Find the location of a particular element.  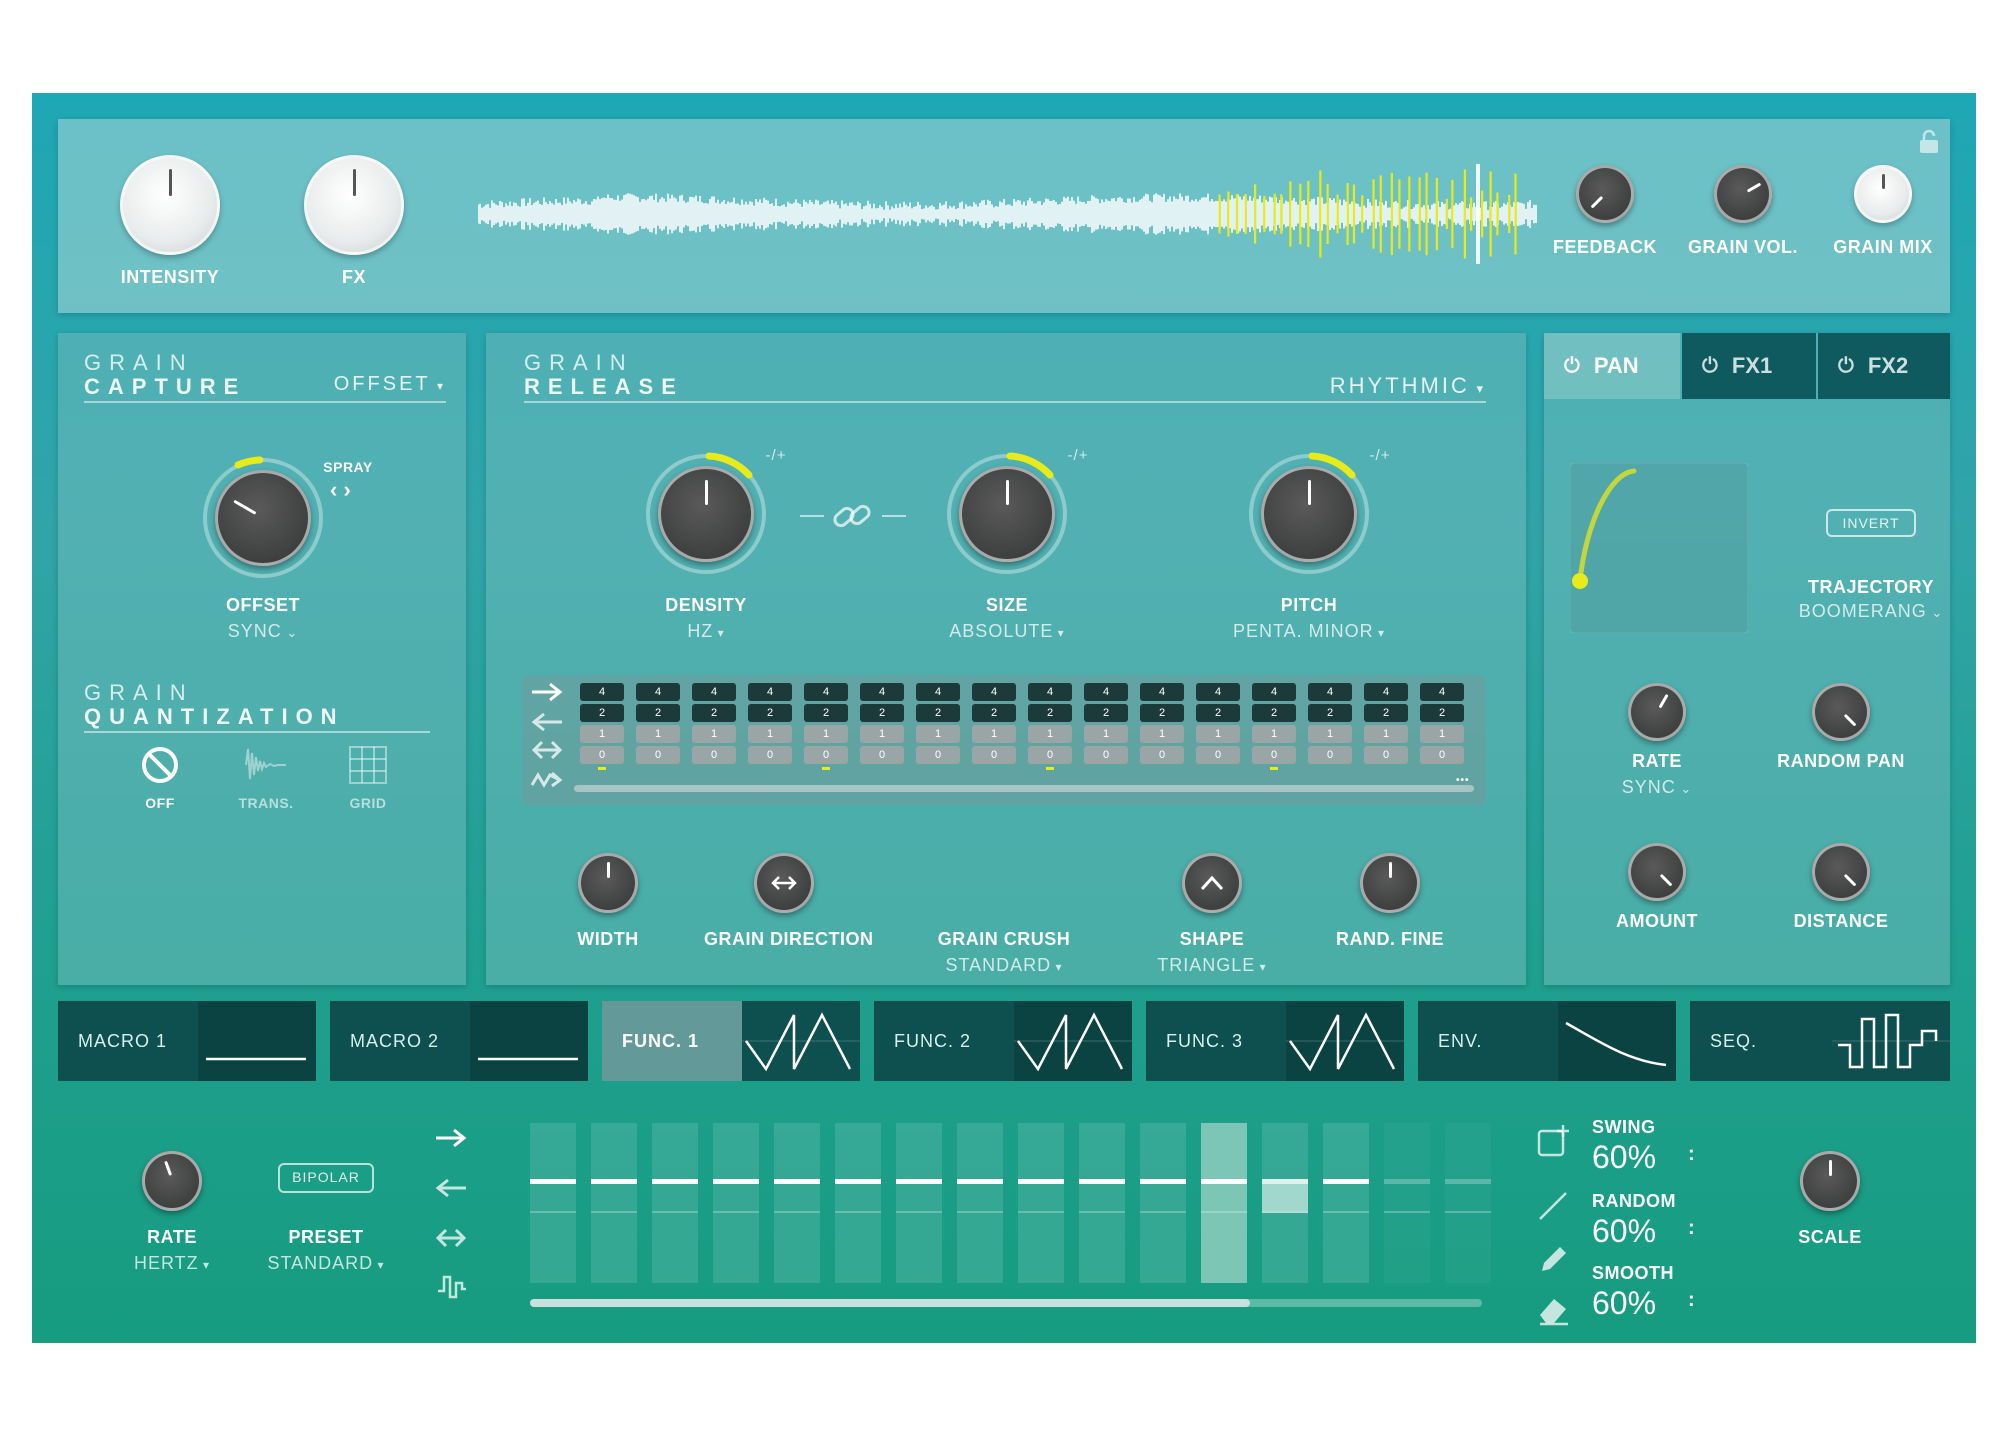

feedback-knob is located at coordinates (1605, 194).